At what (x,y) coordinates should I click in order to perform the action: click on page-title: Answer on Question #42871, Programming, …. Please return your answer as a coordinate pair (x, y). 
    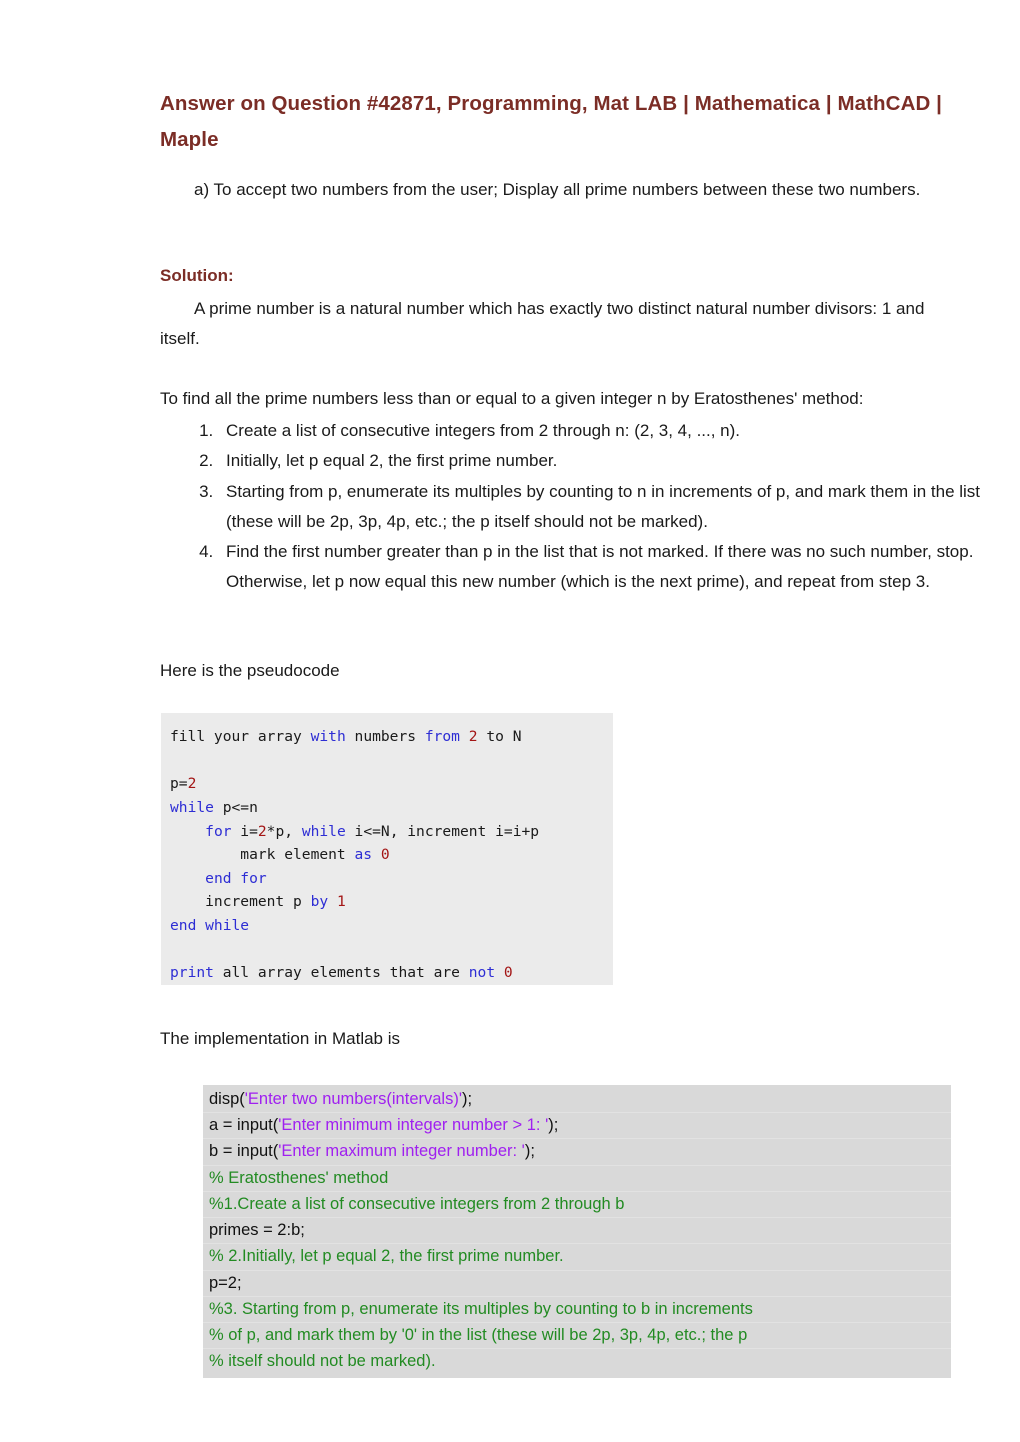
    Looking at the image, I should click on (551, 121).